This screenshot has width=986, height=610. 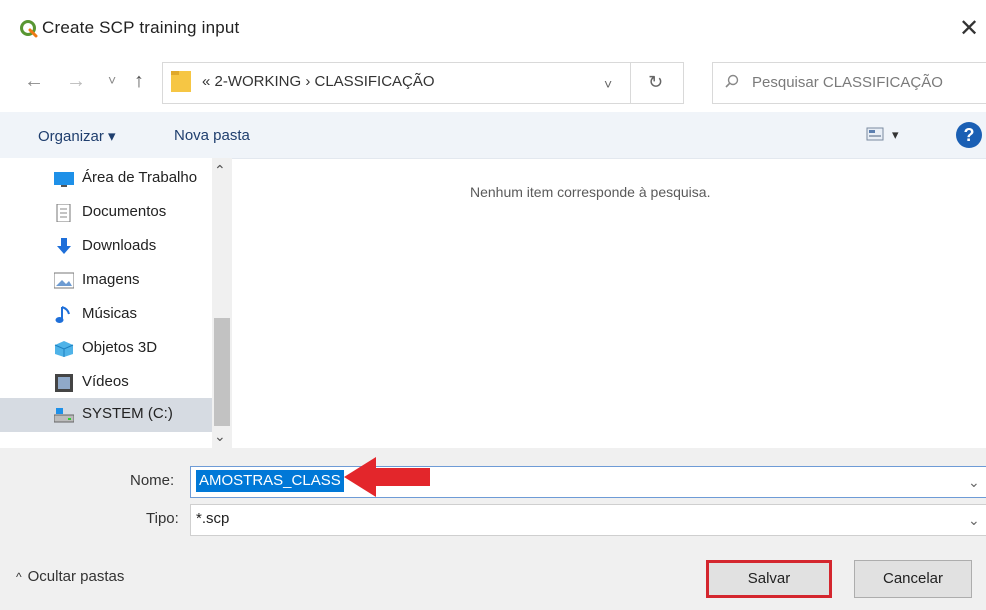 I want to click on sidebar-scrollbar-thumb, so click(x=222, y=372).